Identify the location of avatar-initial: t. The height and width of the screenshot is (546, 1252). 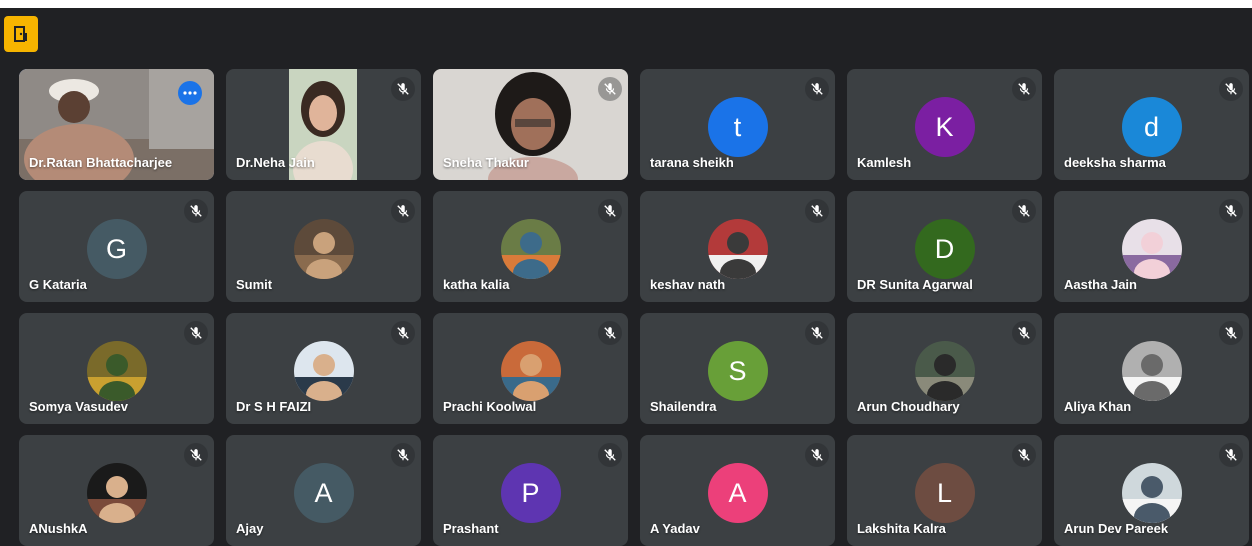
(737, 126).